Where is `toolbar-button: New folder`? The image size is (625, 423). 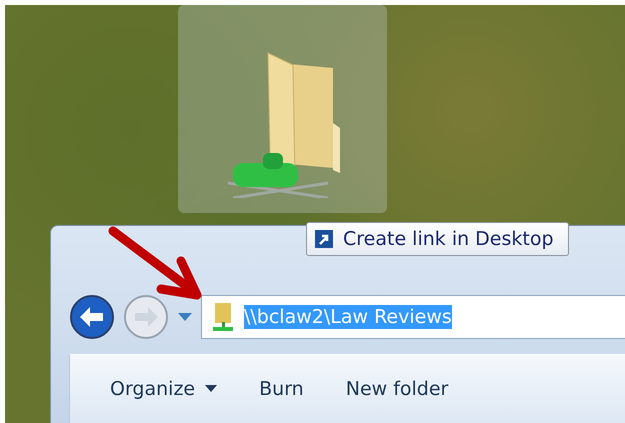 toolbar-button: New folder is located at coordinates (397, 389).